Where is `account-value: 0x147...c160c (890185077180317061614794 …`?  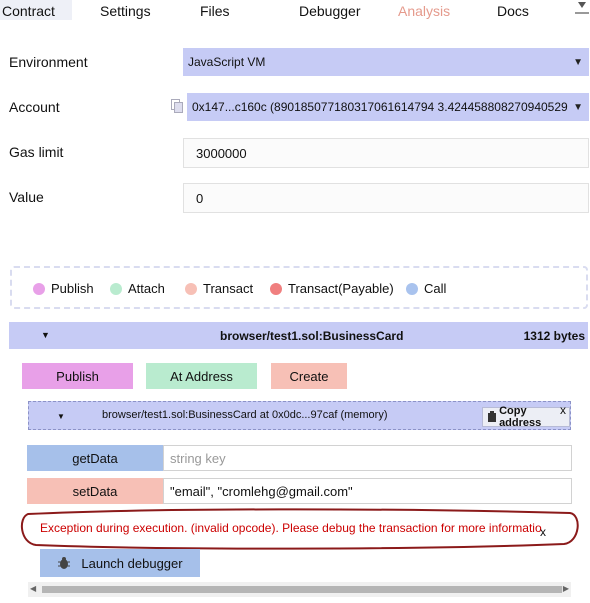 account-value: 0x147...c160c (890185077180317061614794 … is located at coordinates (380, 107).